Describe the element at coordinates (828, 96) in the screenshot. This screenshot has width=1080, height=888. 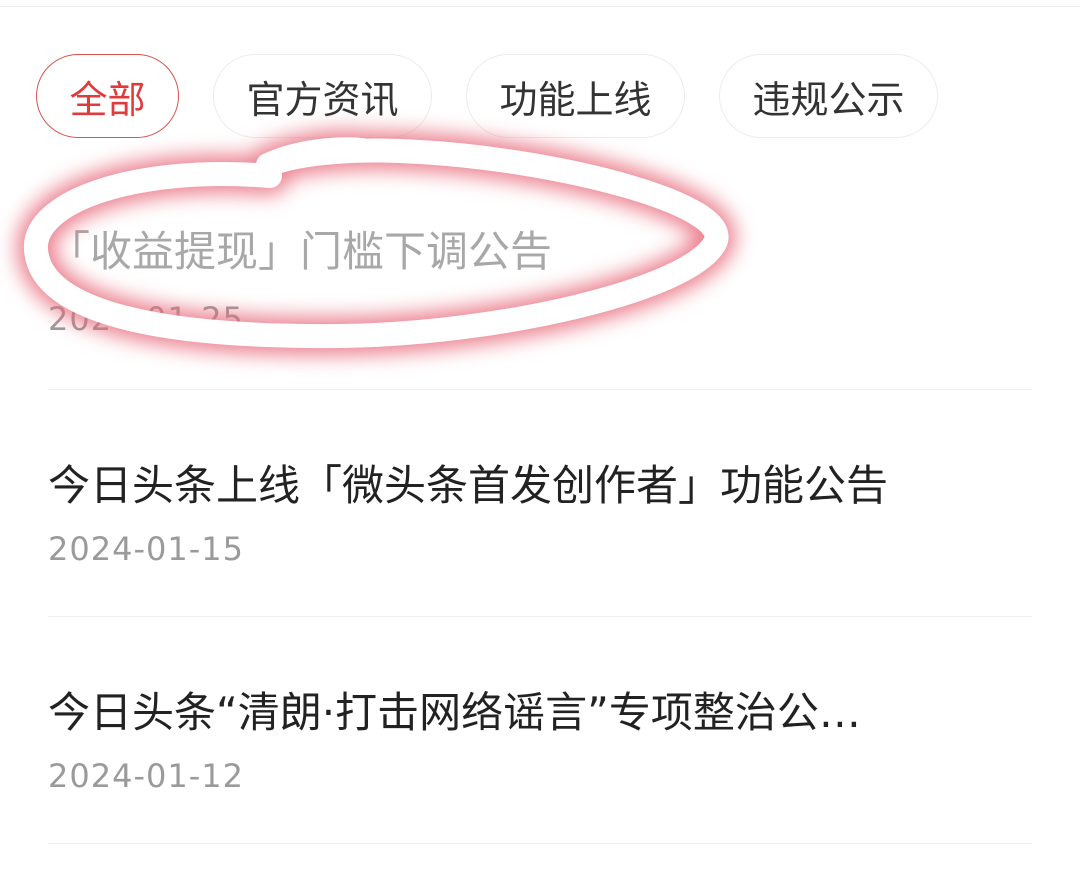
I see `tab-violation-notice: 违规公示` at that location.